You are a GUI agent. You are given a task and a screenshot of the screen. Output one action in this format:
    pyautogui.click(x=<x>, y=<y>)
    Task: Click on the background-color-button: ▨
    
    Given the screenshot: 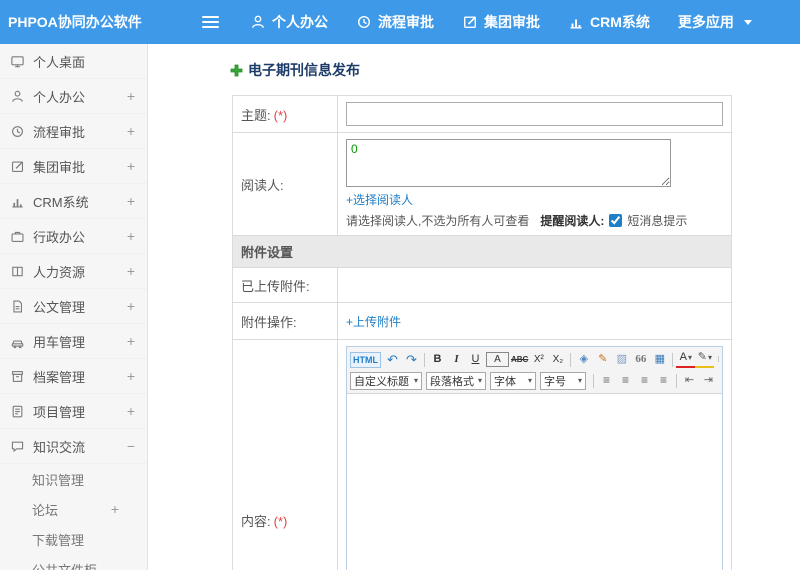 What is the action you would take?
    pyautogui.click(x=621, y=359)
    